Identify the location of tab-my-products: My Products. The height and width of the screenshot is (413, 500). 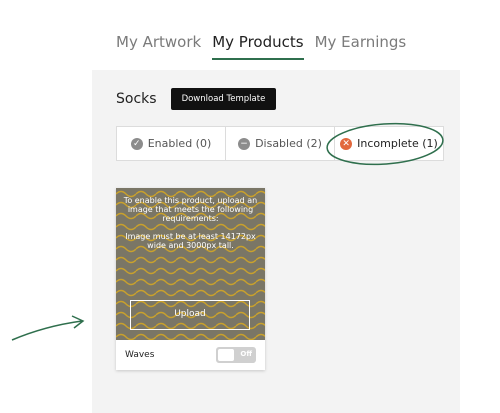
(258, 46).